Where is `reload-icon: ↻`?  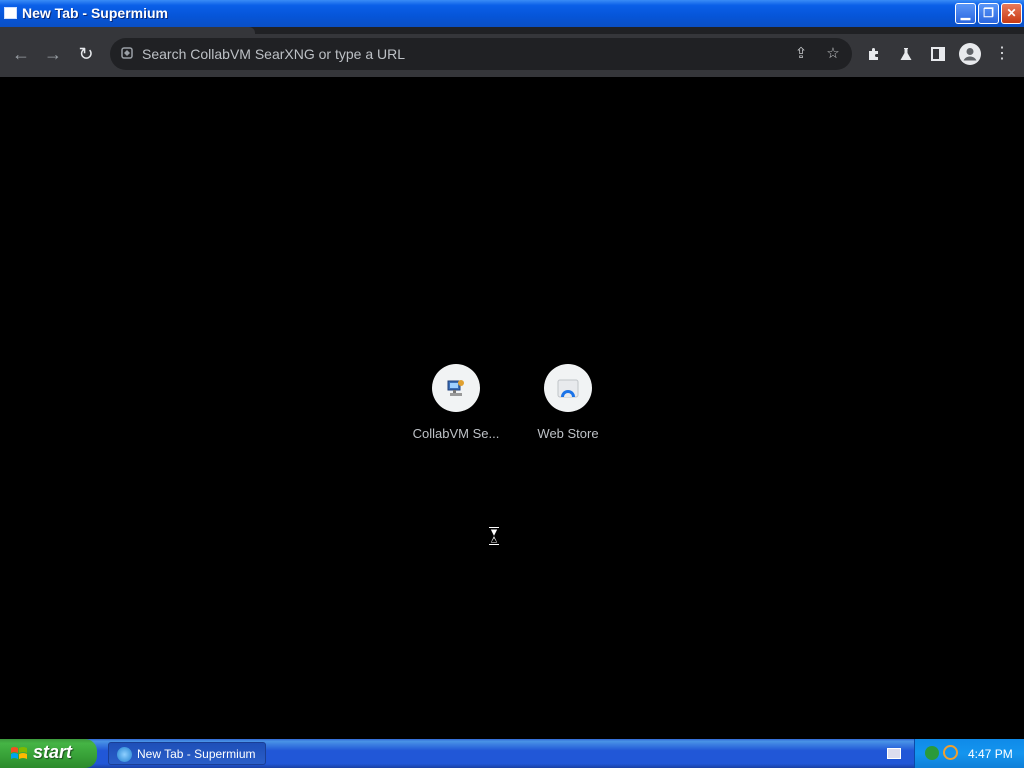 reload-icon: ↻ is located at coordinates (86, 54).